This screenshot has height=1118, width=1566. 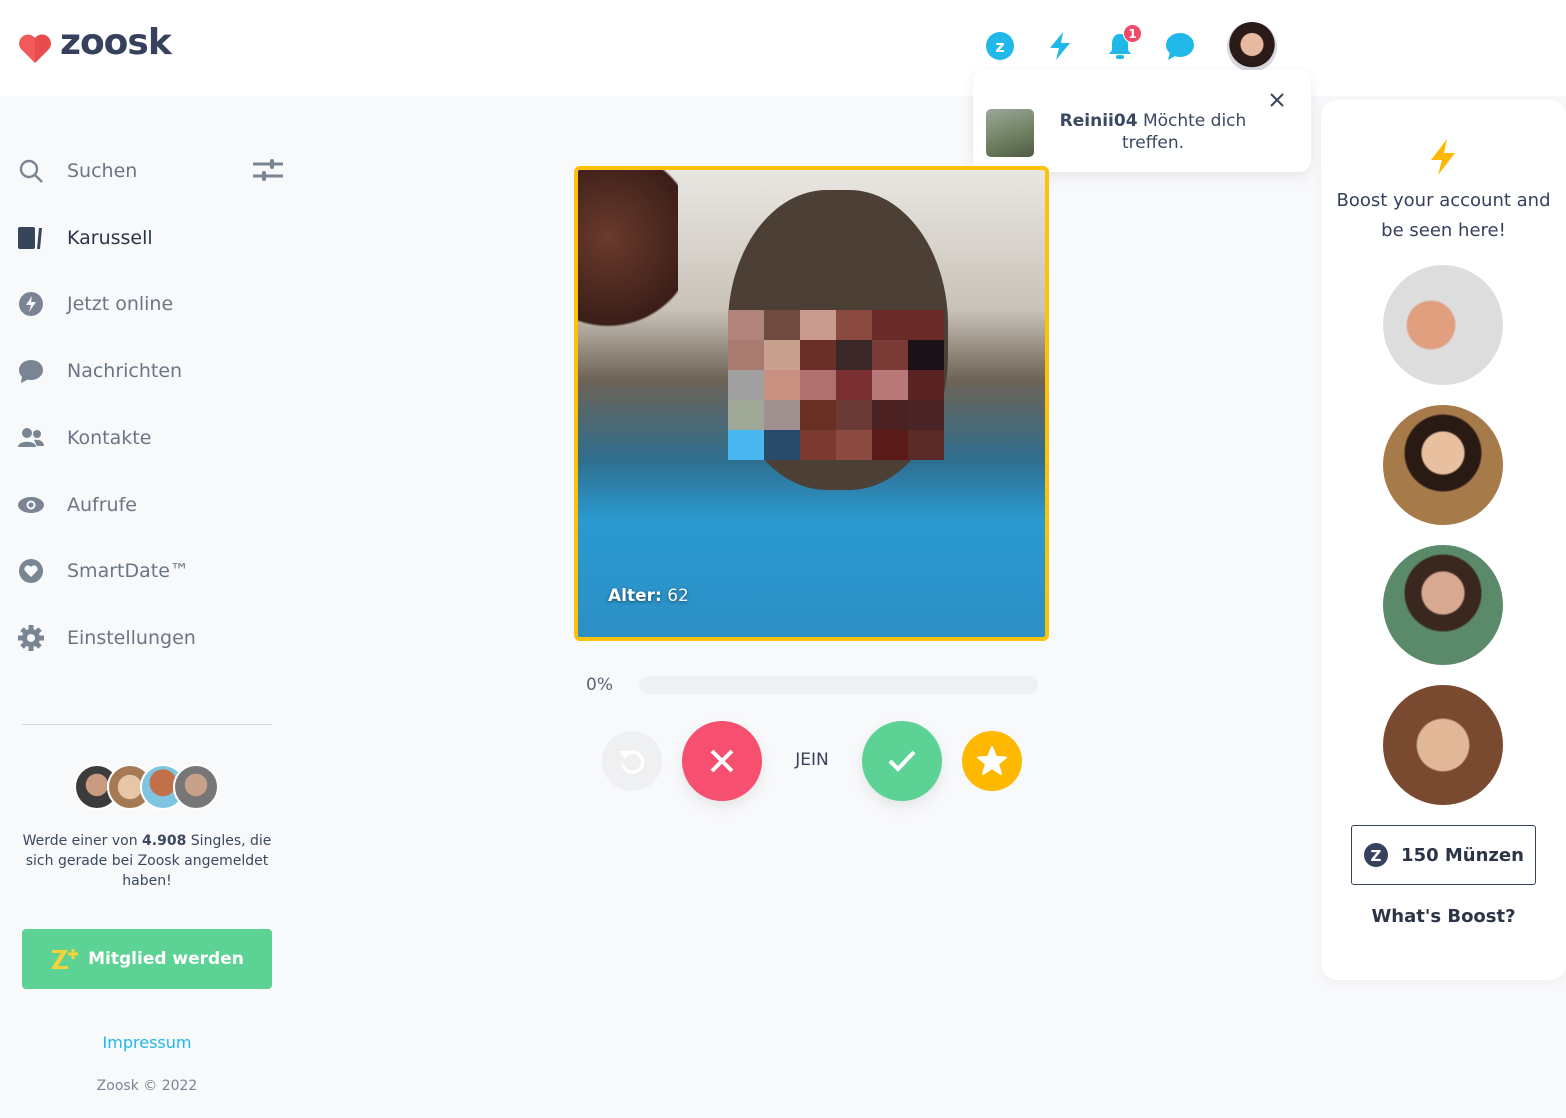 I want to click on notification-user: Reinii04, so click(x=1099, y=121).